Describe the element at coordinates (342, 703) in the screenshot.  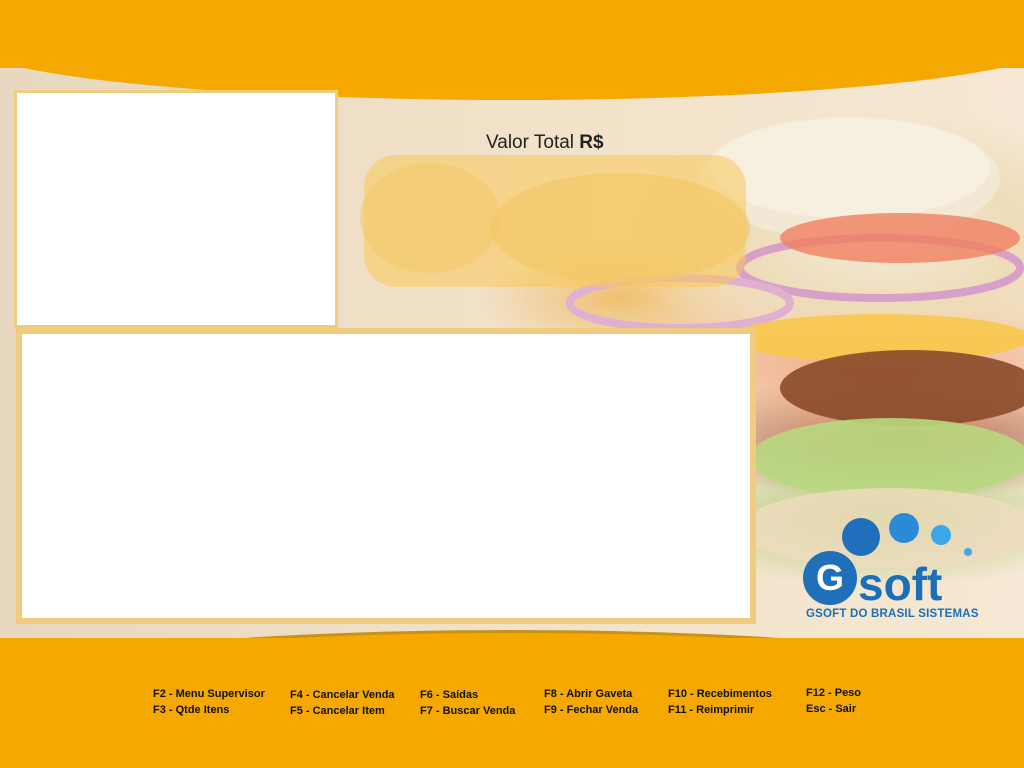
I see `shortcut-group-2: F4 - Cancelar Venda F5 - Cancelar Item` at that location.